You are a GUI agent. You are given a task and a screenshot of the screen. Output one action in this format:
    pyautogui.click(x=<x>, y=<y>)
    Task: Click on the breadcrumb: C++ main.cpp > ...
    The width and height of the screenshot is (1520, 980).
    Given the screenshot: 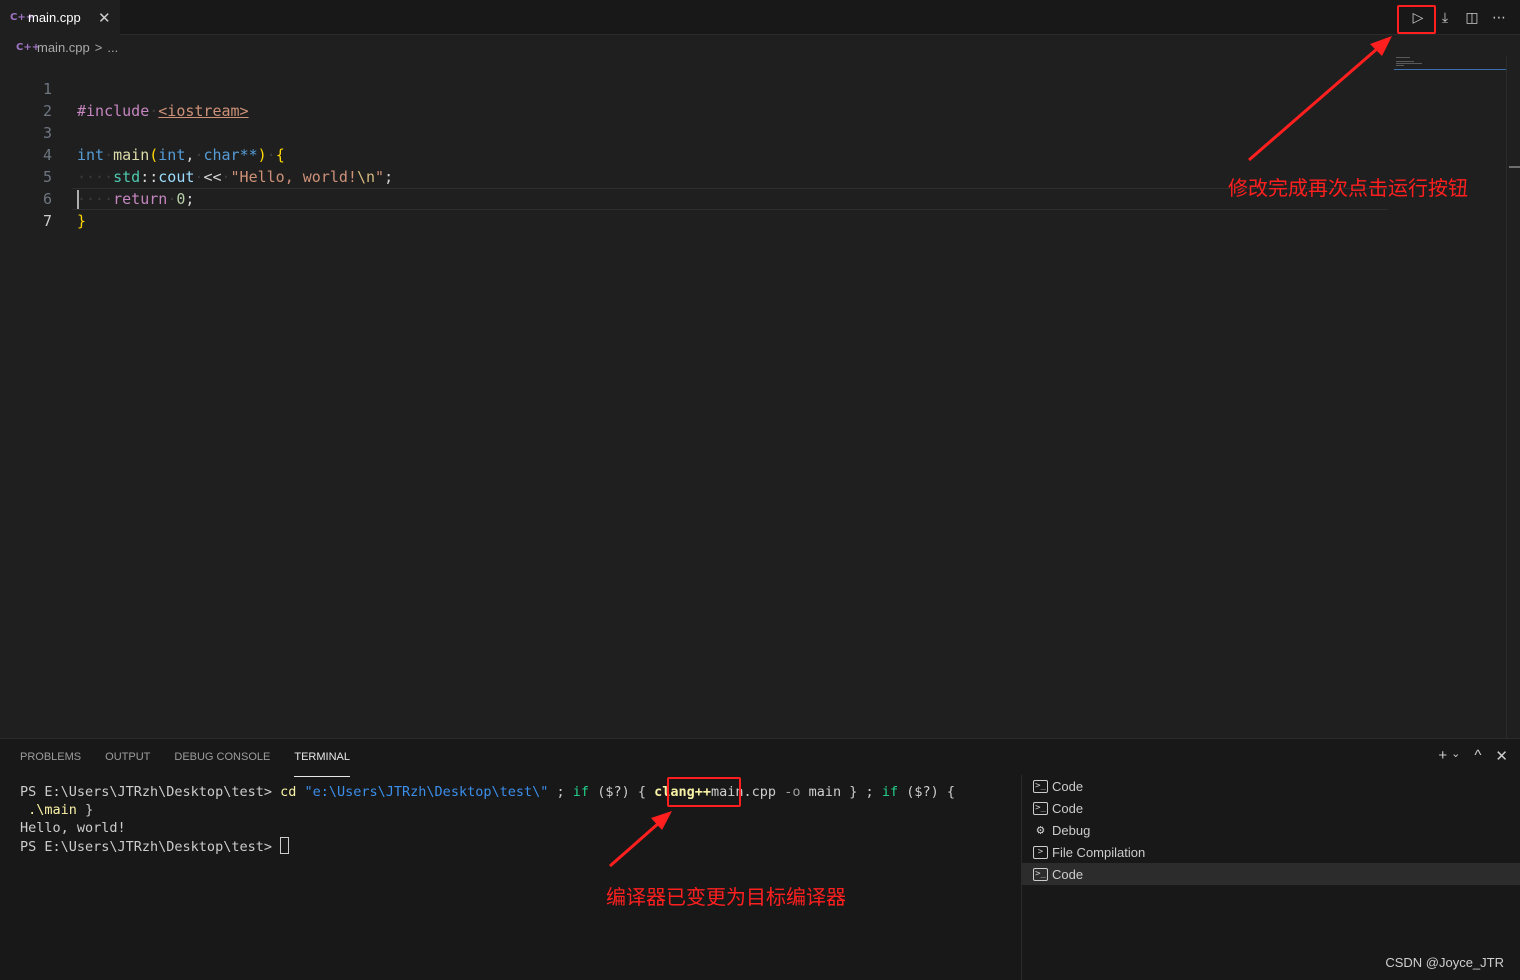 What is the action you would take?
    pyautogui.click(x=67, y=47)
    